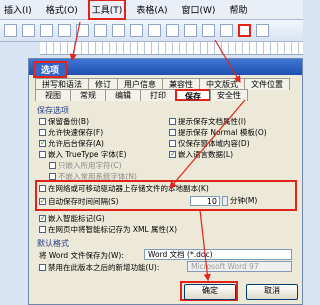 This screenshot has height=305, width=320. What do you see at coordinates (172, 143) in the screenshot?
I see `form-data-only-checkbox` at bounding box center [172, 143].